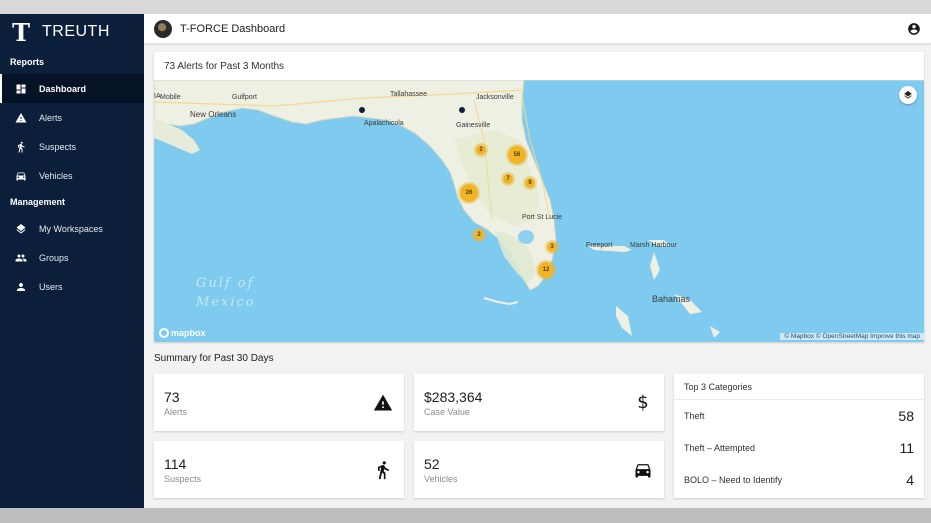 This screenshot has height=523, width=931. I want to click on suspects-label: Suspects, so click(183, 478).